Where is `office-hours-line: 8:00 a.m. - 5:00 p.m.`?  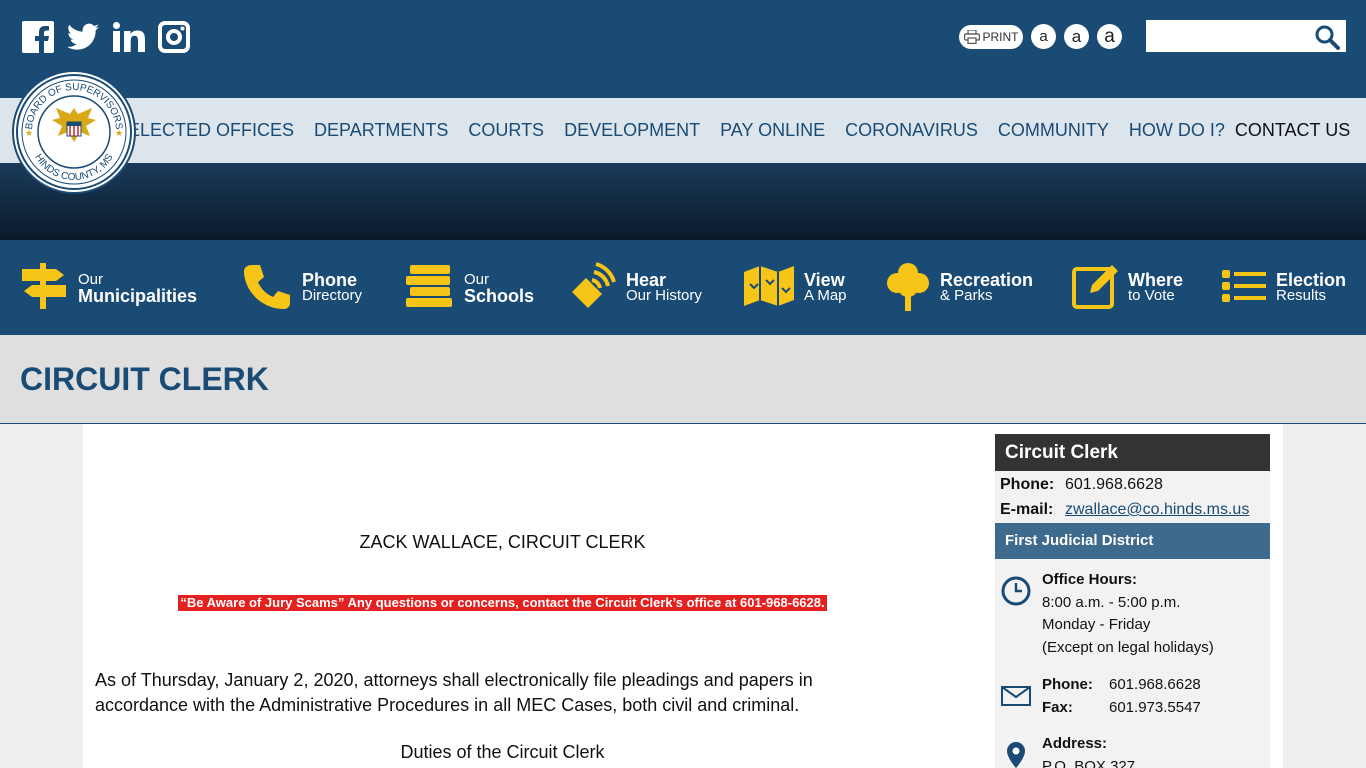
office-hours-line: 8:00 a.m. - 5:00 p.m. is located at coordinates (1111, 602).